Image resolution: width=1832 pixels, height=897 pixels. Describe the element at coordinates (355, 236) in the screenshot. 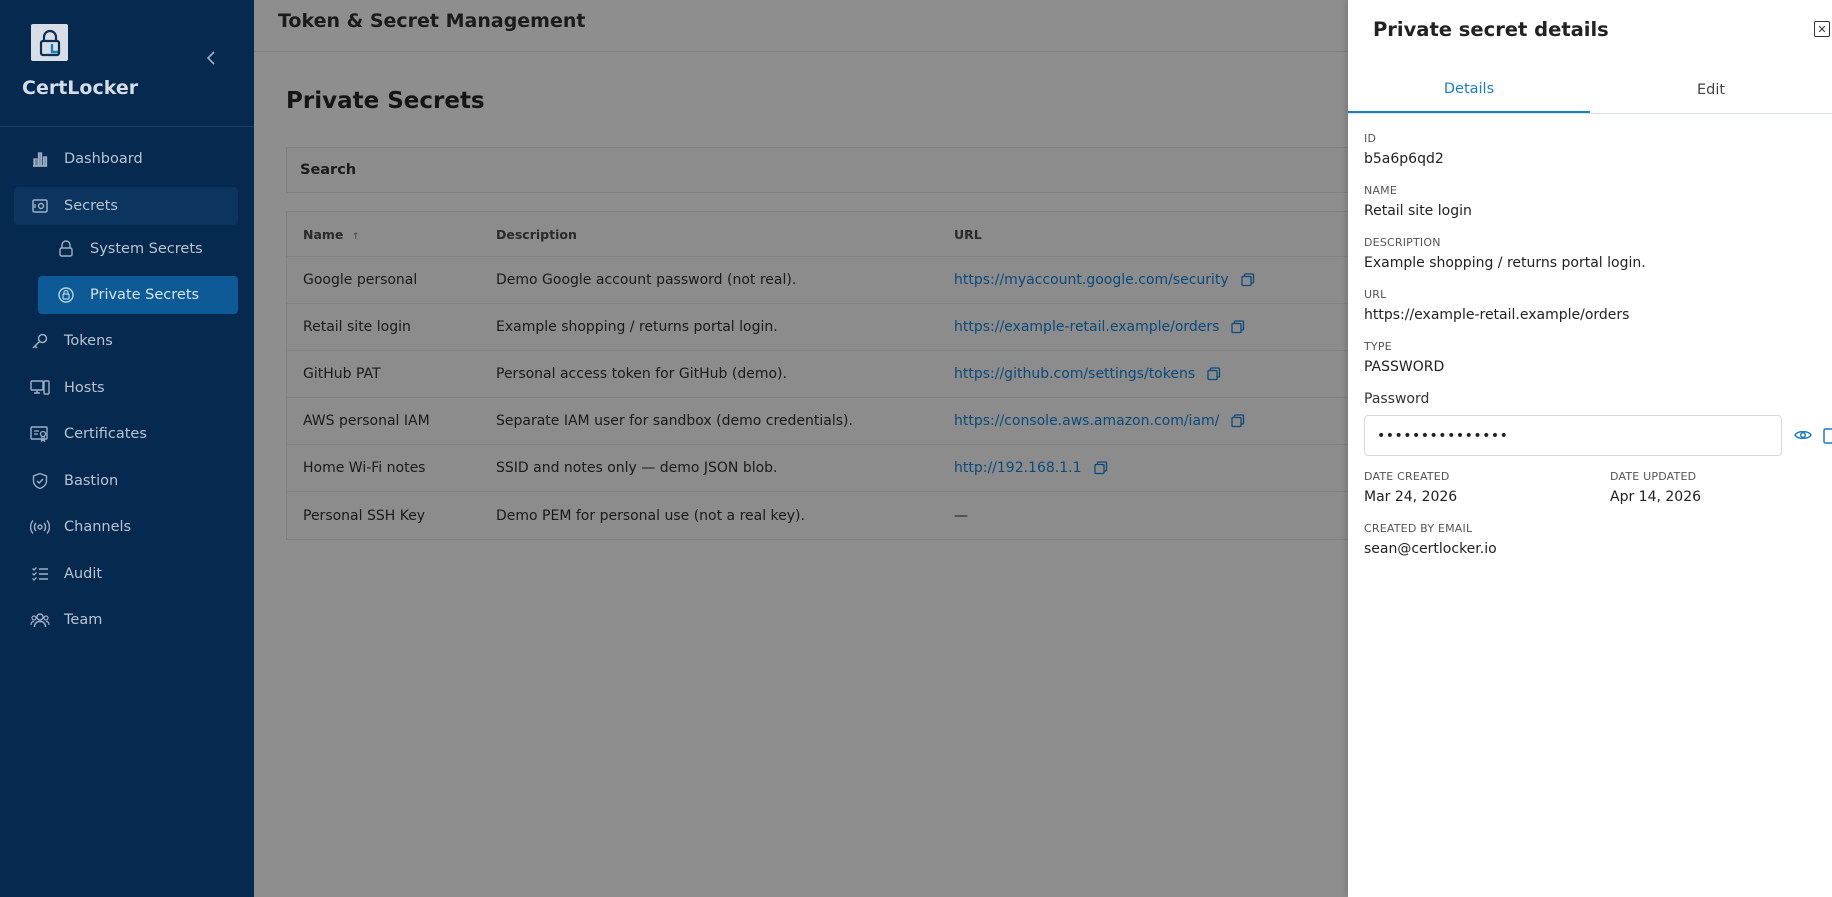

I see `sort-ascending-icon: ↑` at that location.